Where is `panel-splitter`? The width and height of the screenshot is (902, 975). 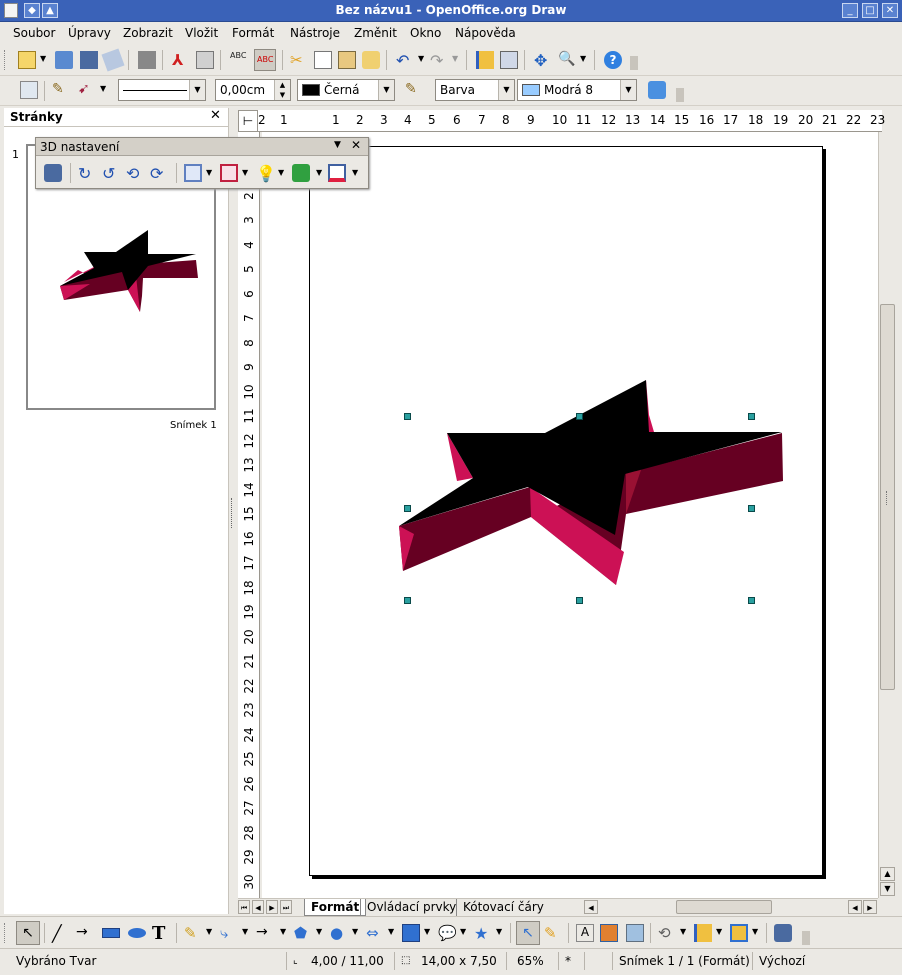 panel-splitter is located at coordinates (233, 511).